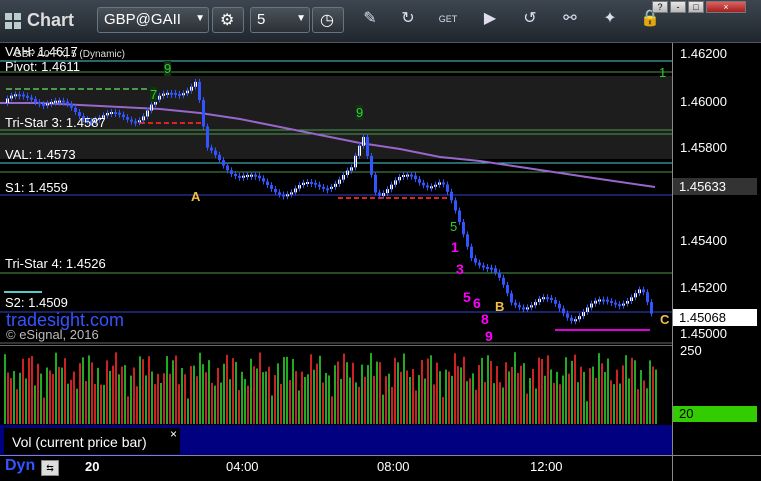  What do you see at coordinates (370, 19) in the screenshot?
I see `draw-pencil-icon: ✎` at bounding box center [370, 19].